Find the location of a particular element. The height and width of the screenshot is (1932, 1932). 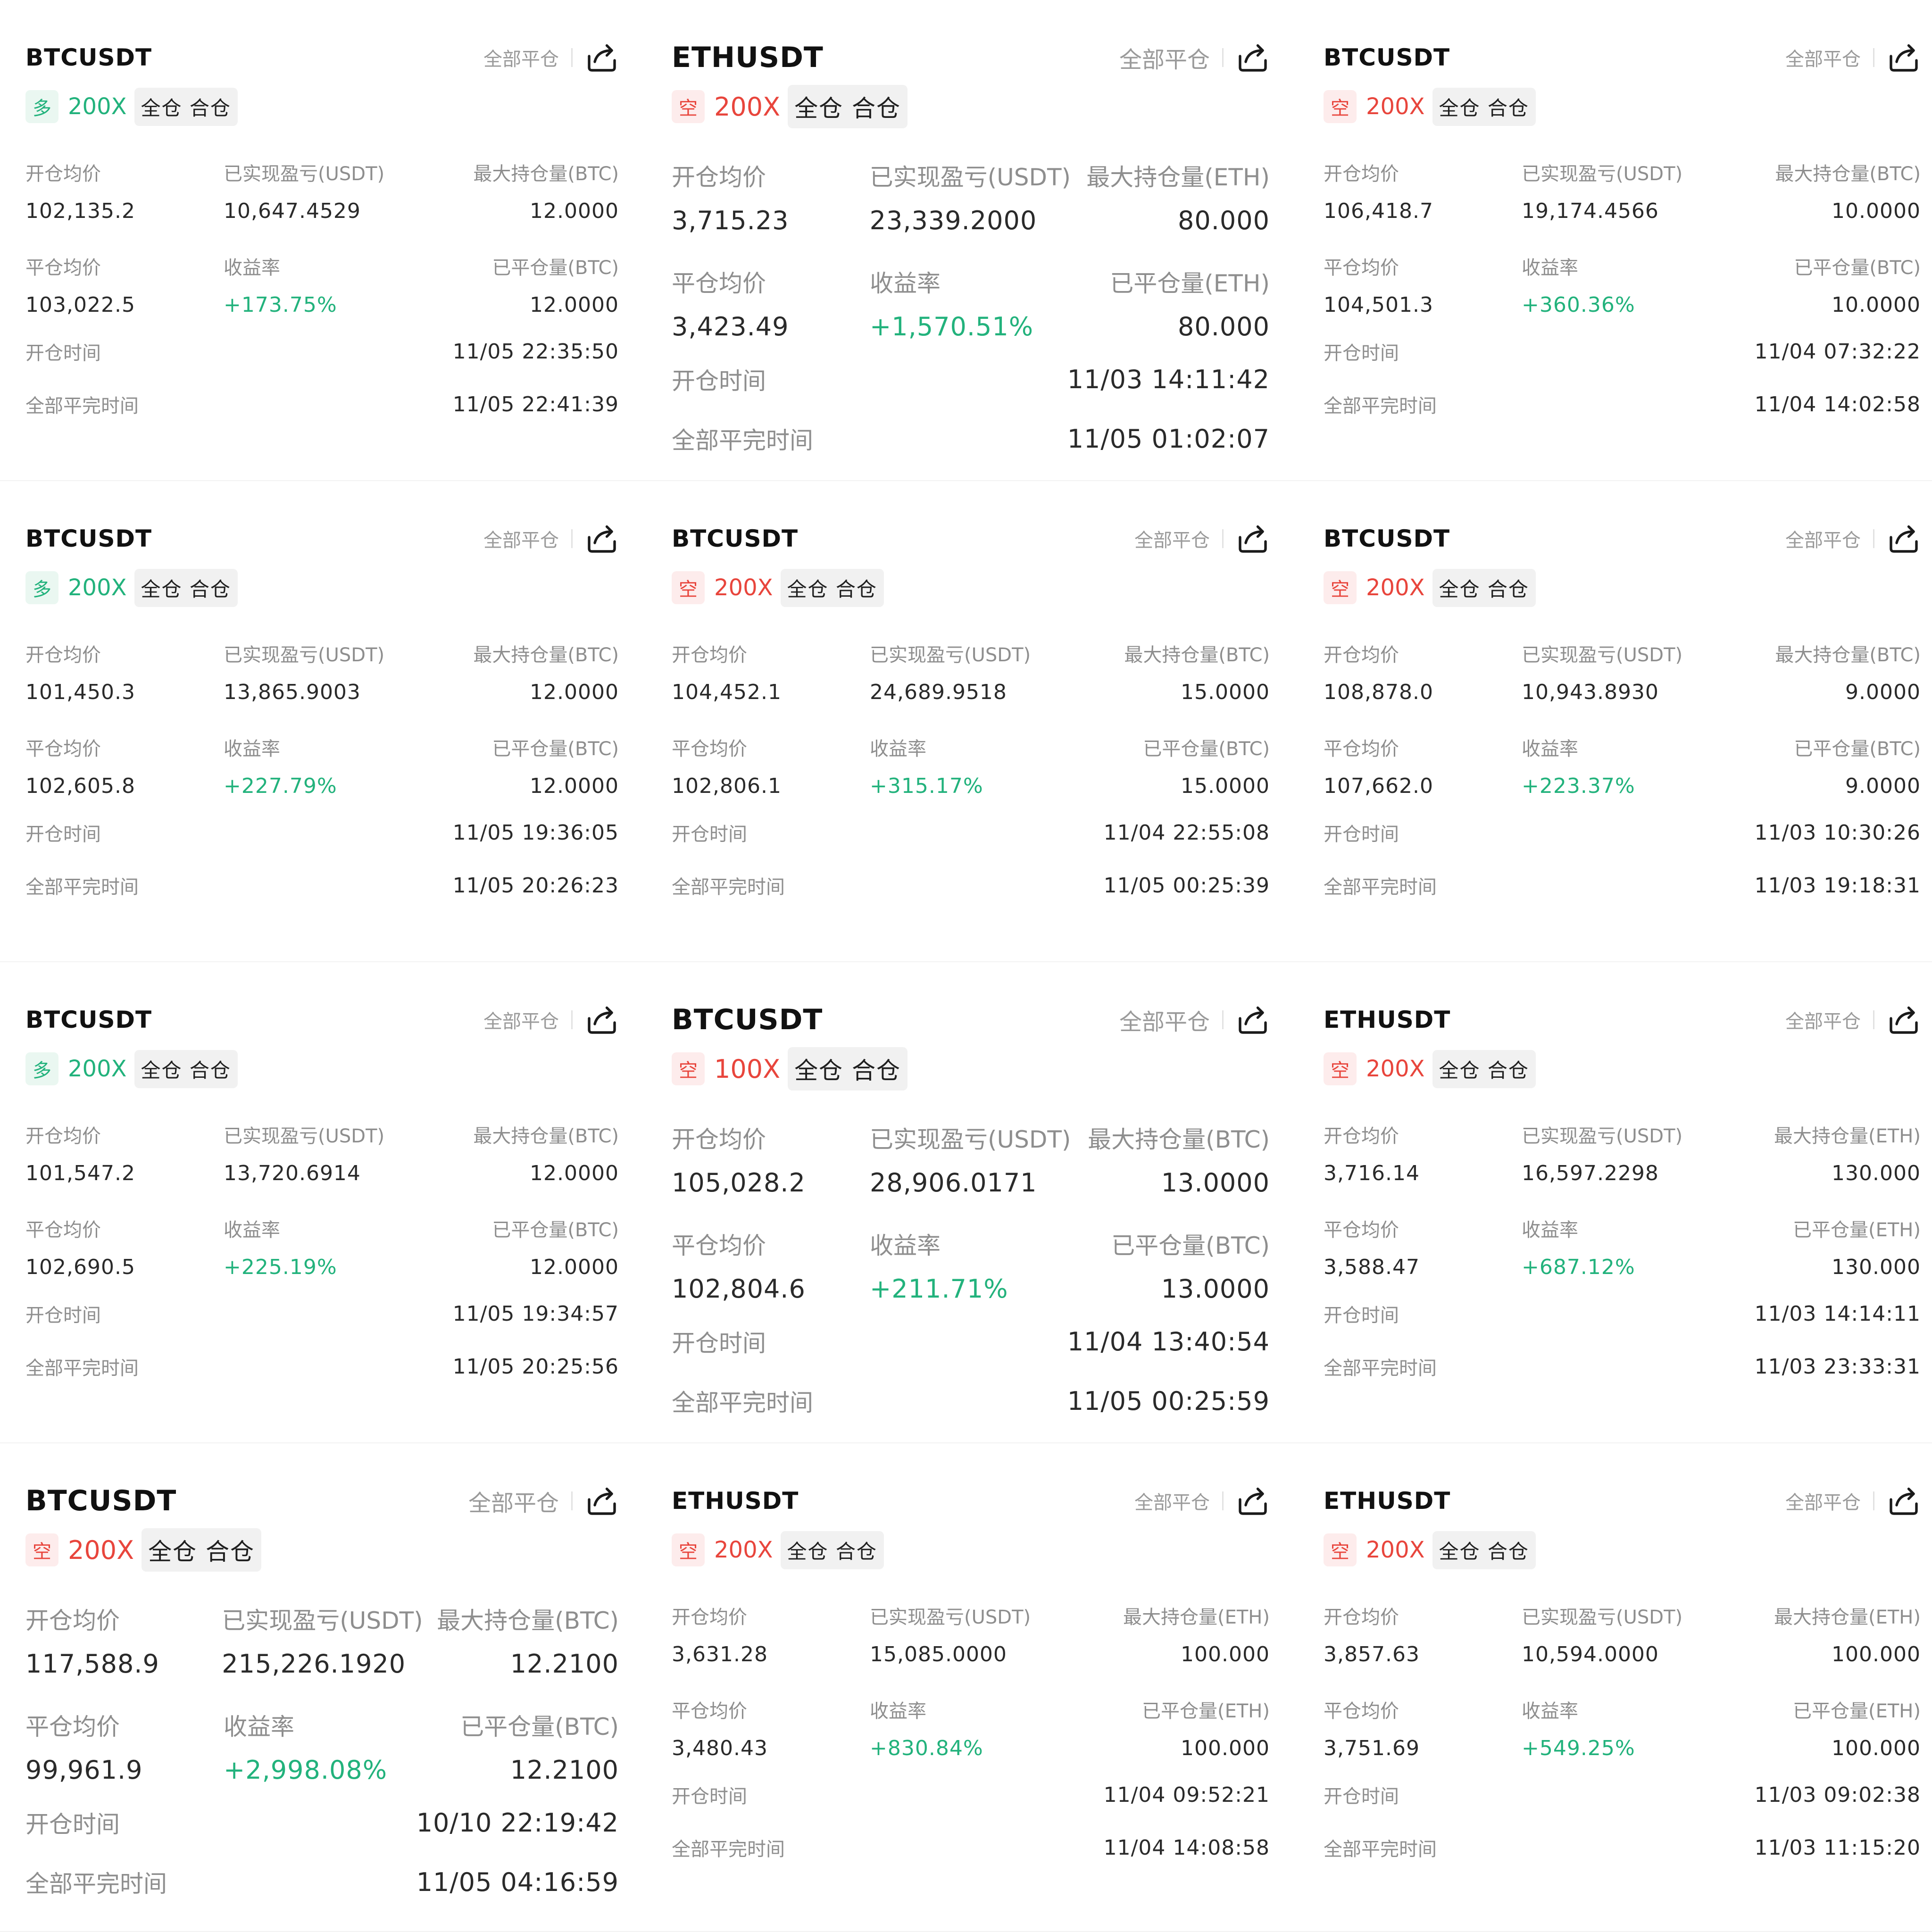

close-time-row: 全部平完时间 11/03 23:33:31 is located at coordinates (1623, 1366).